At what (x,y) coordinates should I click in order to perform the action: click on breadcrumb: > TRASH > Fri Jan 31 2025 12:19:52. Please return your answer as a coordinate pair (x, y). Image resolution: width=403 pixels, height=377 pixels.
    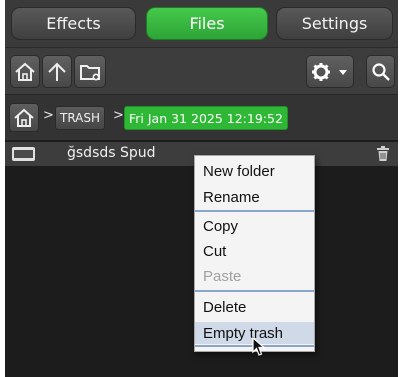
    Looking at the image, I should click on (201, 117).